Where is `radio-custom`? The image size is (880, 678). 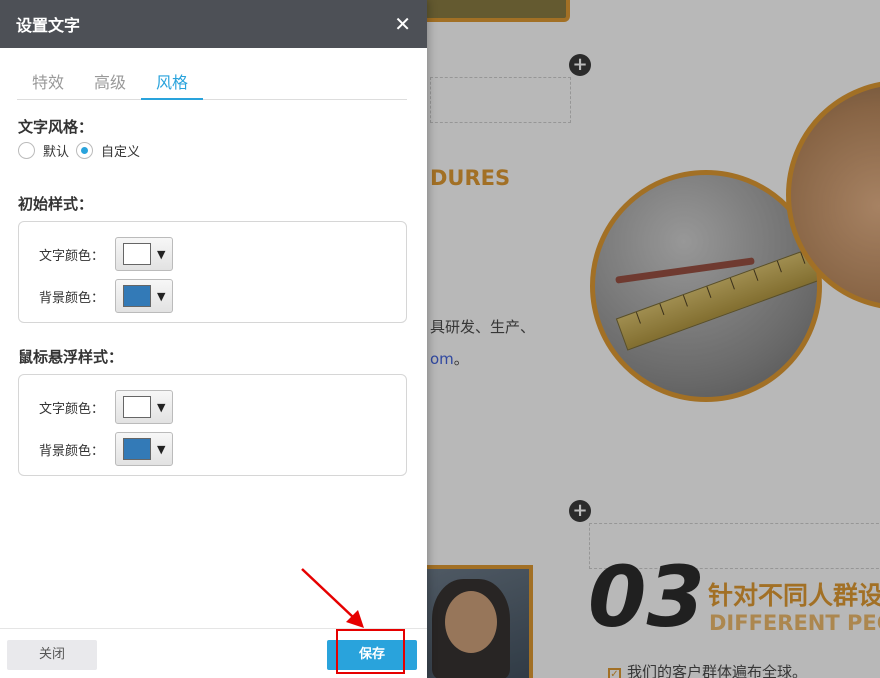 radio-custom is located at coordinates (85, 150).